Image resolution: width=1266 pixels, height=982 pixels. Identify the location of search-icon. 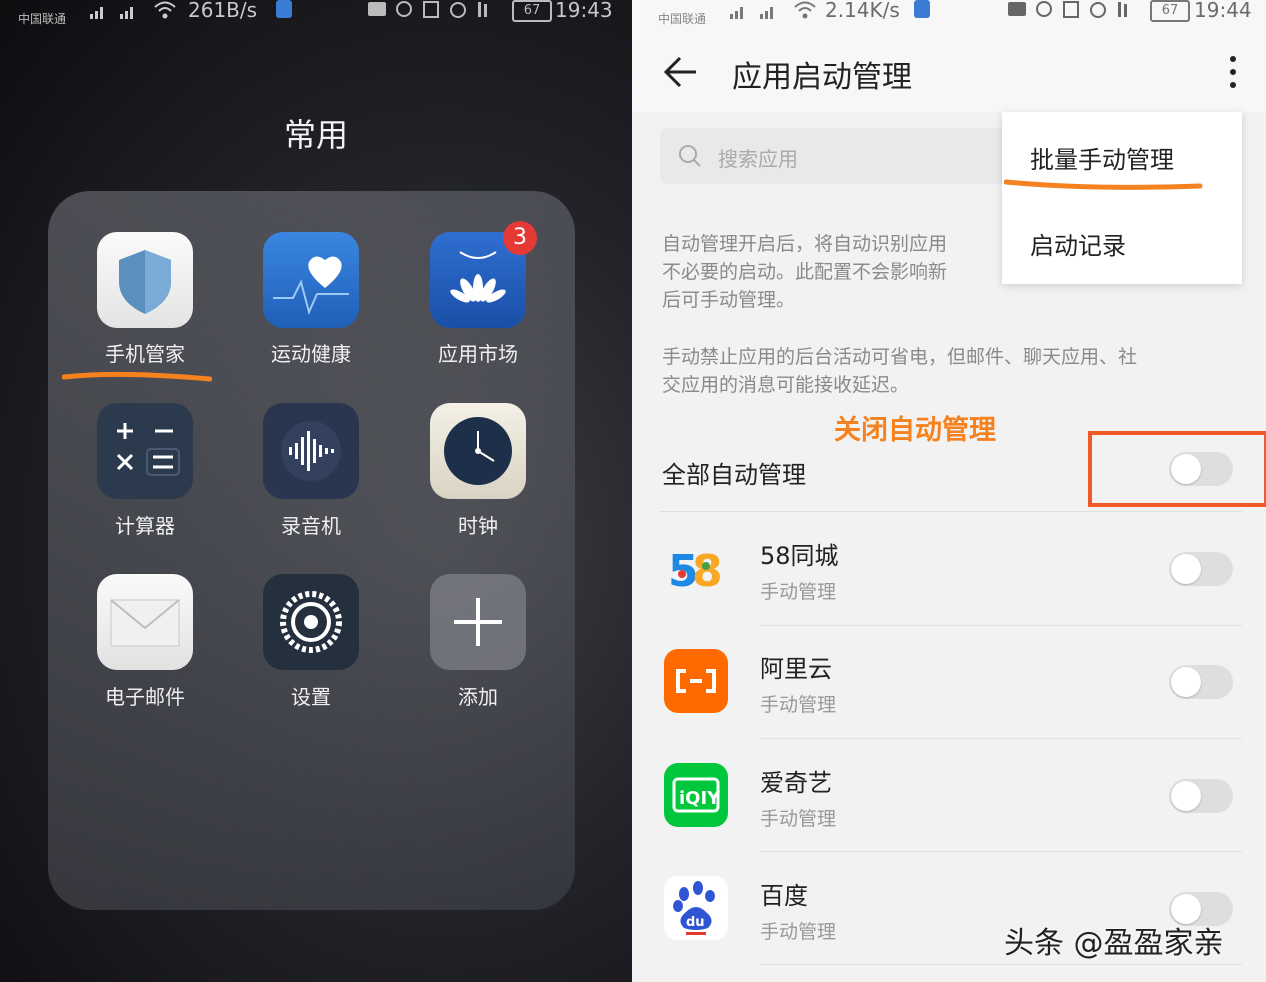
(690, 156).